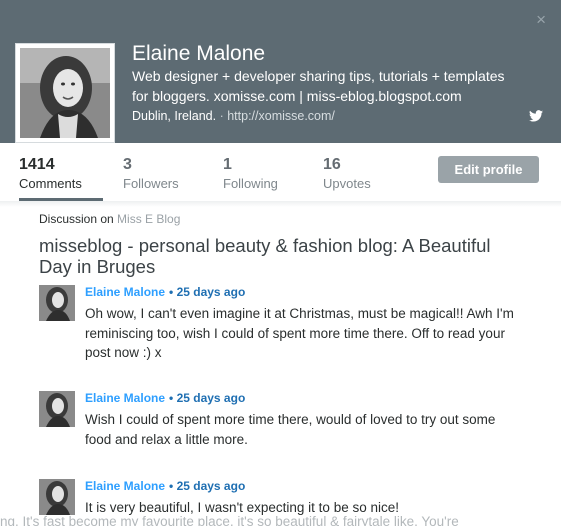 This screenshot has width=561, height=526. I want to click on discussion-header: Discussion on Miss E Blog, so click(109, 219).